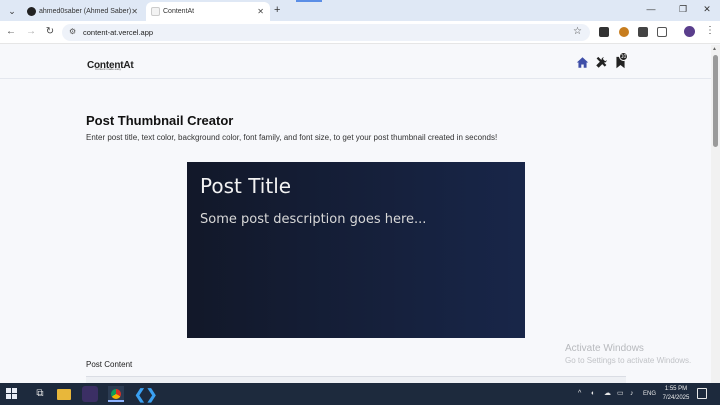 Image resolution: width=720 pixels, height=405 pixels. I want to click on github-favicon-icon, so click(31, 11).